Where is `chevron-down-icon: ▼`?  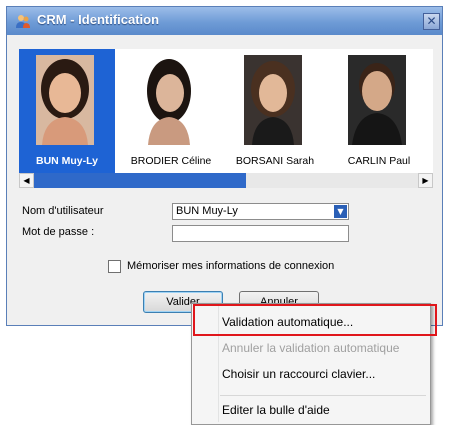
chevron-down-icon: ▼ is located at coordinates (340, 211).